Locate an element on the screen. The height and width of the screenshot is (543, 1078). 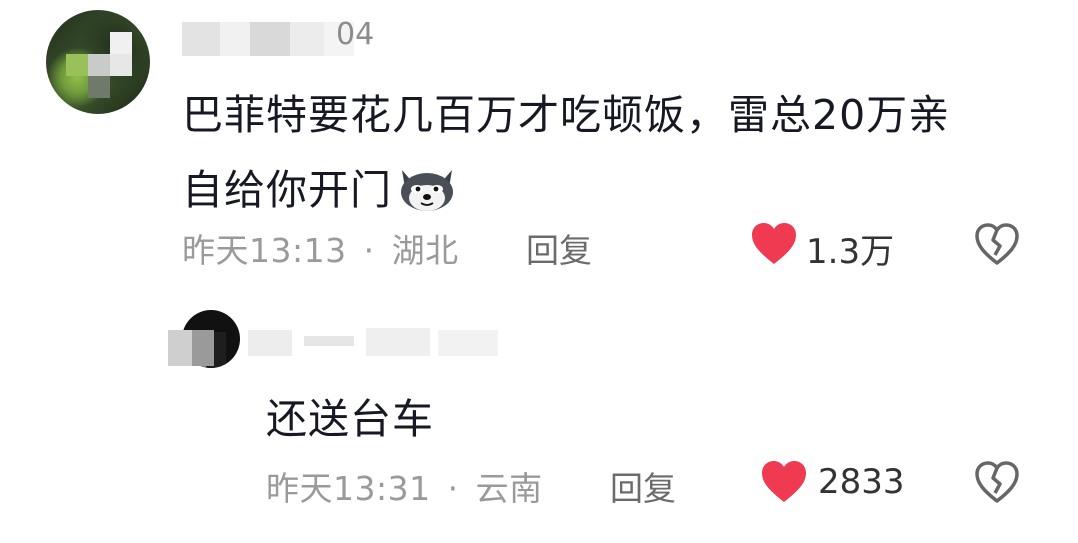
reply-time: 昨天13:31 is located at coordinates (348, 488).